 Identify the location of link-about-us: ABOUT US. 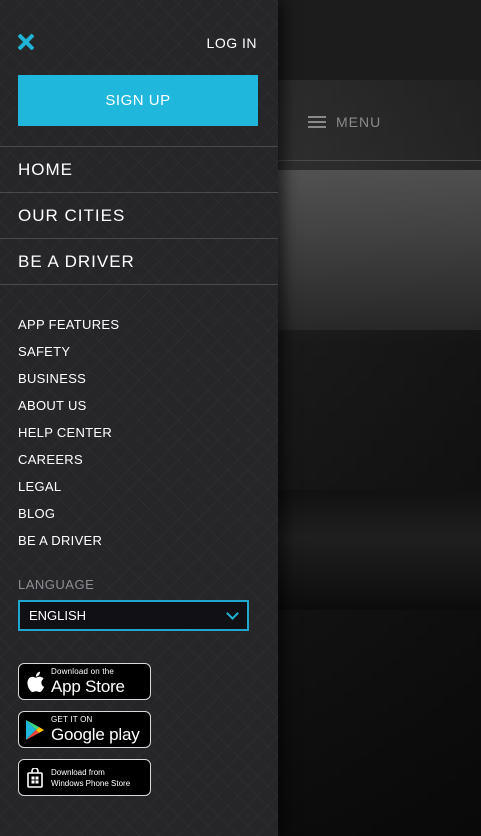
(68, 405).